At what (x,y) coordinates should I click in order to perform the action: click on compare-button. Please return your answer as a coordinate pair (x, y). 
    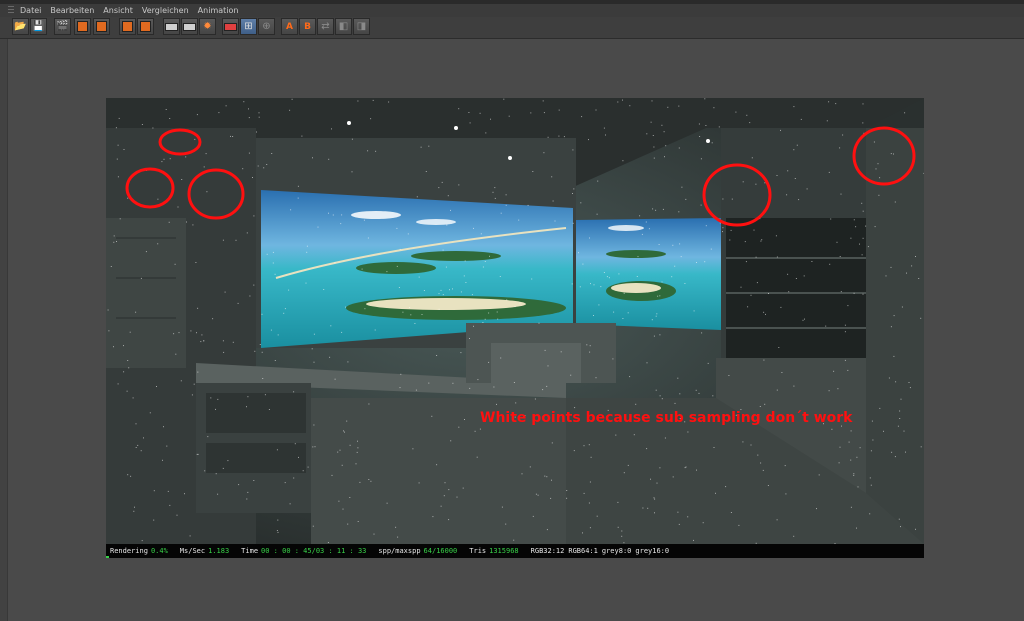
    Looking at the image, I should click on (230, 26).